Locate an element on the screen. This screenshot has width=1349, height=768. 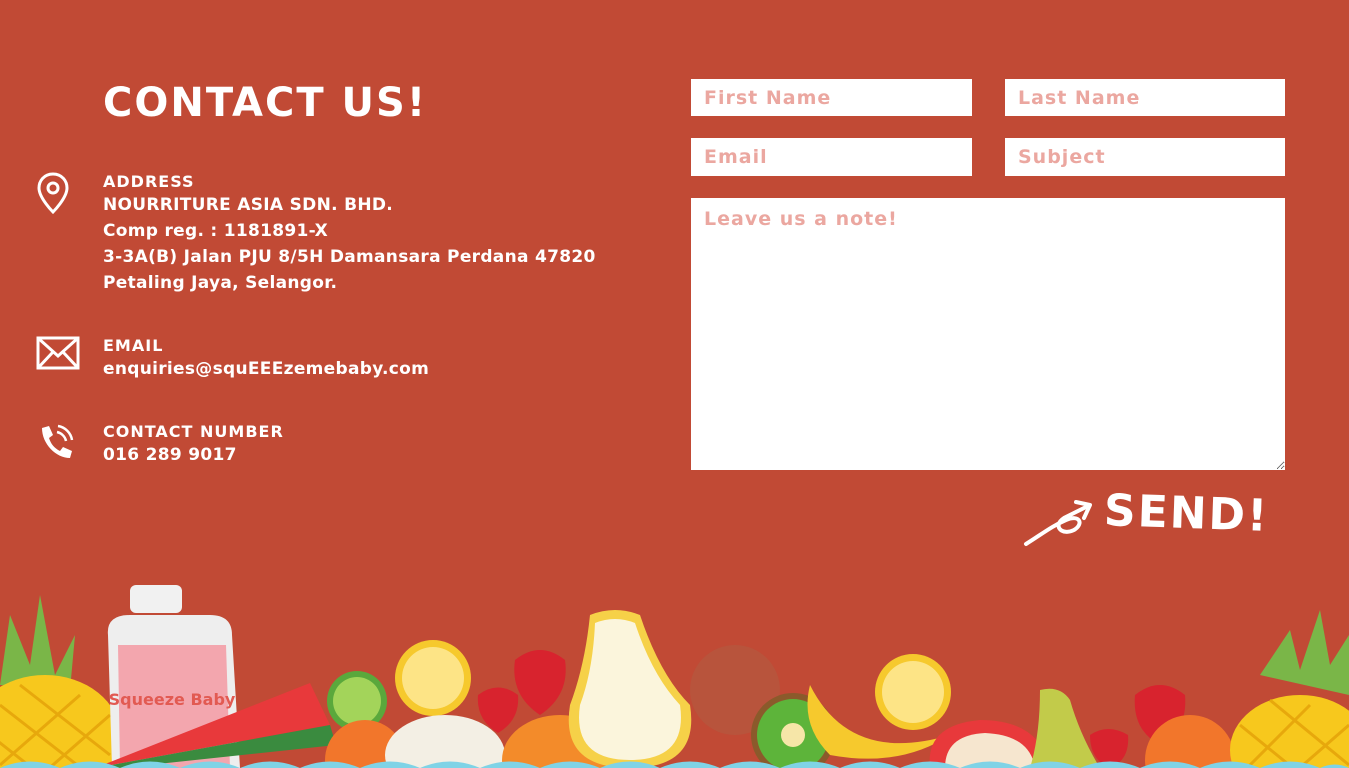
address-line: Comp reg. : 1181891-X is located at coordinates (216, 231).